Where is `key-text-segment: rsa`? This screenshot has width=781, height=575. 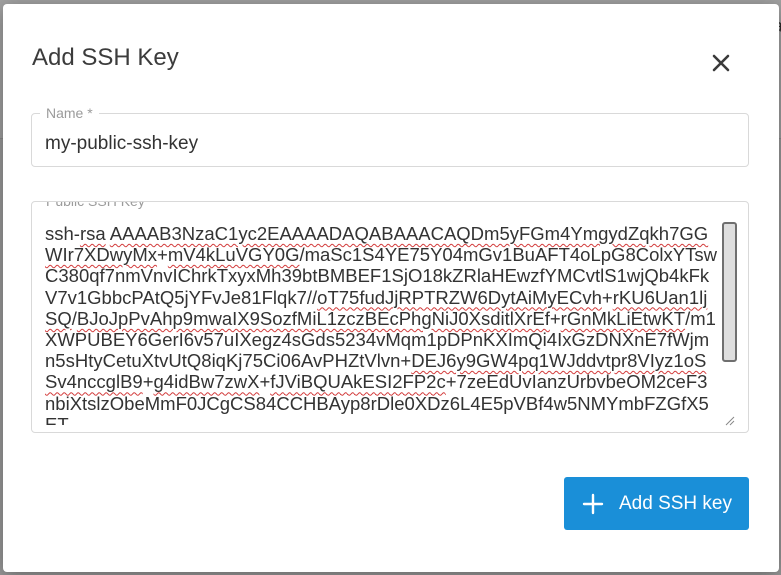 key-text-segment: rsa is located at coordinates (92, 233).